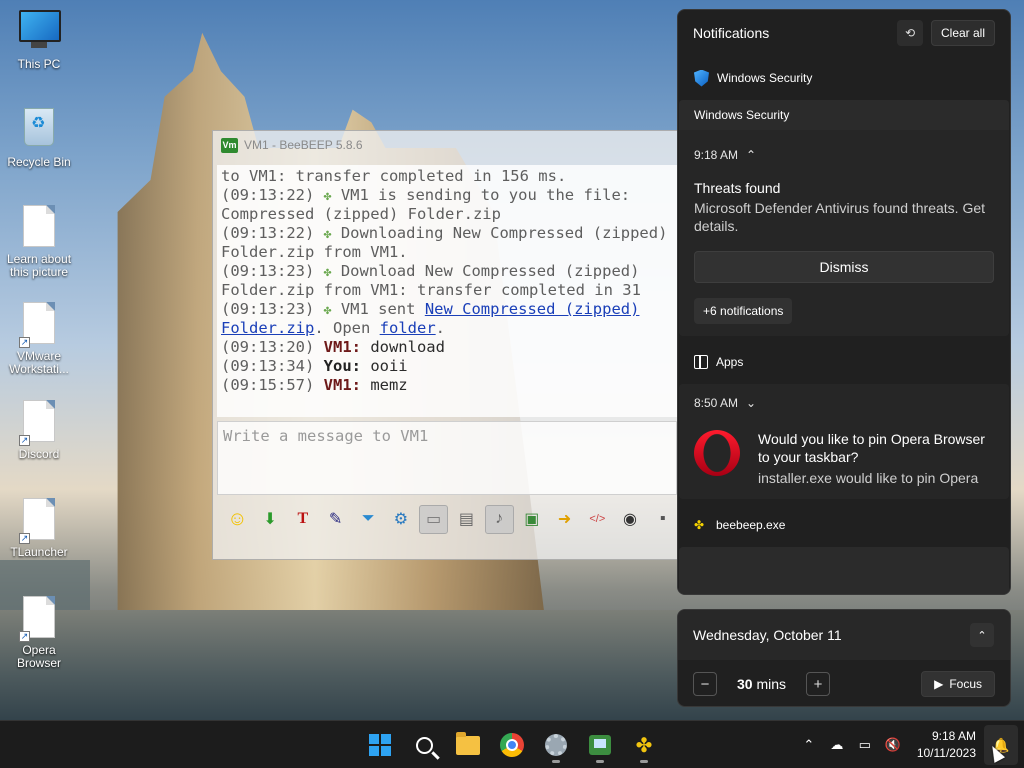 This screenshot has height=768, width=1024. I want to click on desktop-icon-opera: ↗ Opera Browser, so click(39, 633).